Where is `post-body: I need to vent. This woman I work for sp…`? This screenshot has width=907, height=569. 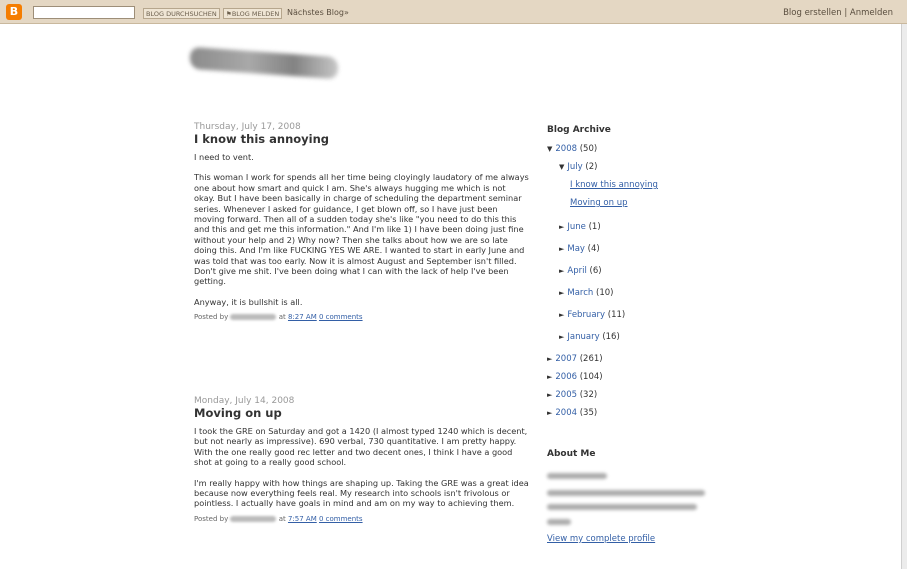
post-body: I need to vent. This woman I work for sp… is located at coordinates (361, 229).